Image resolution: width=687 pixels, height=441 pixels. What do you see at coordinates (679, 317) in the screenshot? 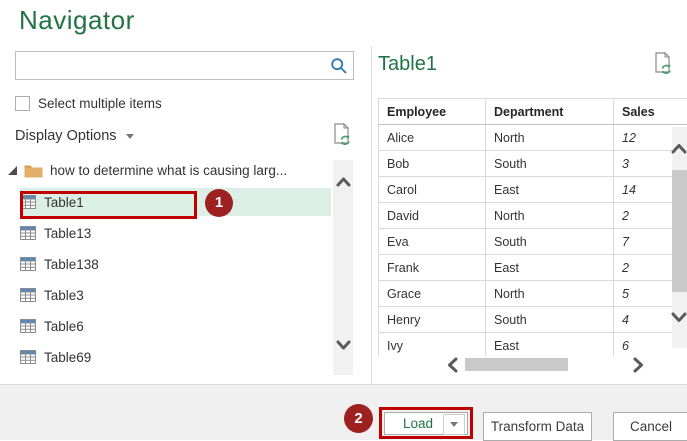
I see `preview-scroll-down-icon` at bounding box center [679, 317].